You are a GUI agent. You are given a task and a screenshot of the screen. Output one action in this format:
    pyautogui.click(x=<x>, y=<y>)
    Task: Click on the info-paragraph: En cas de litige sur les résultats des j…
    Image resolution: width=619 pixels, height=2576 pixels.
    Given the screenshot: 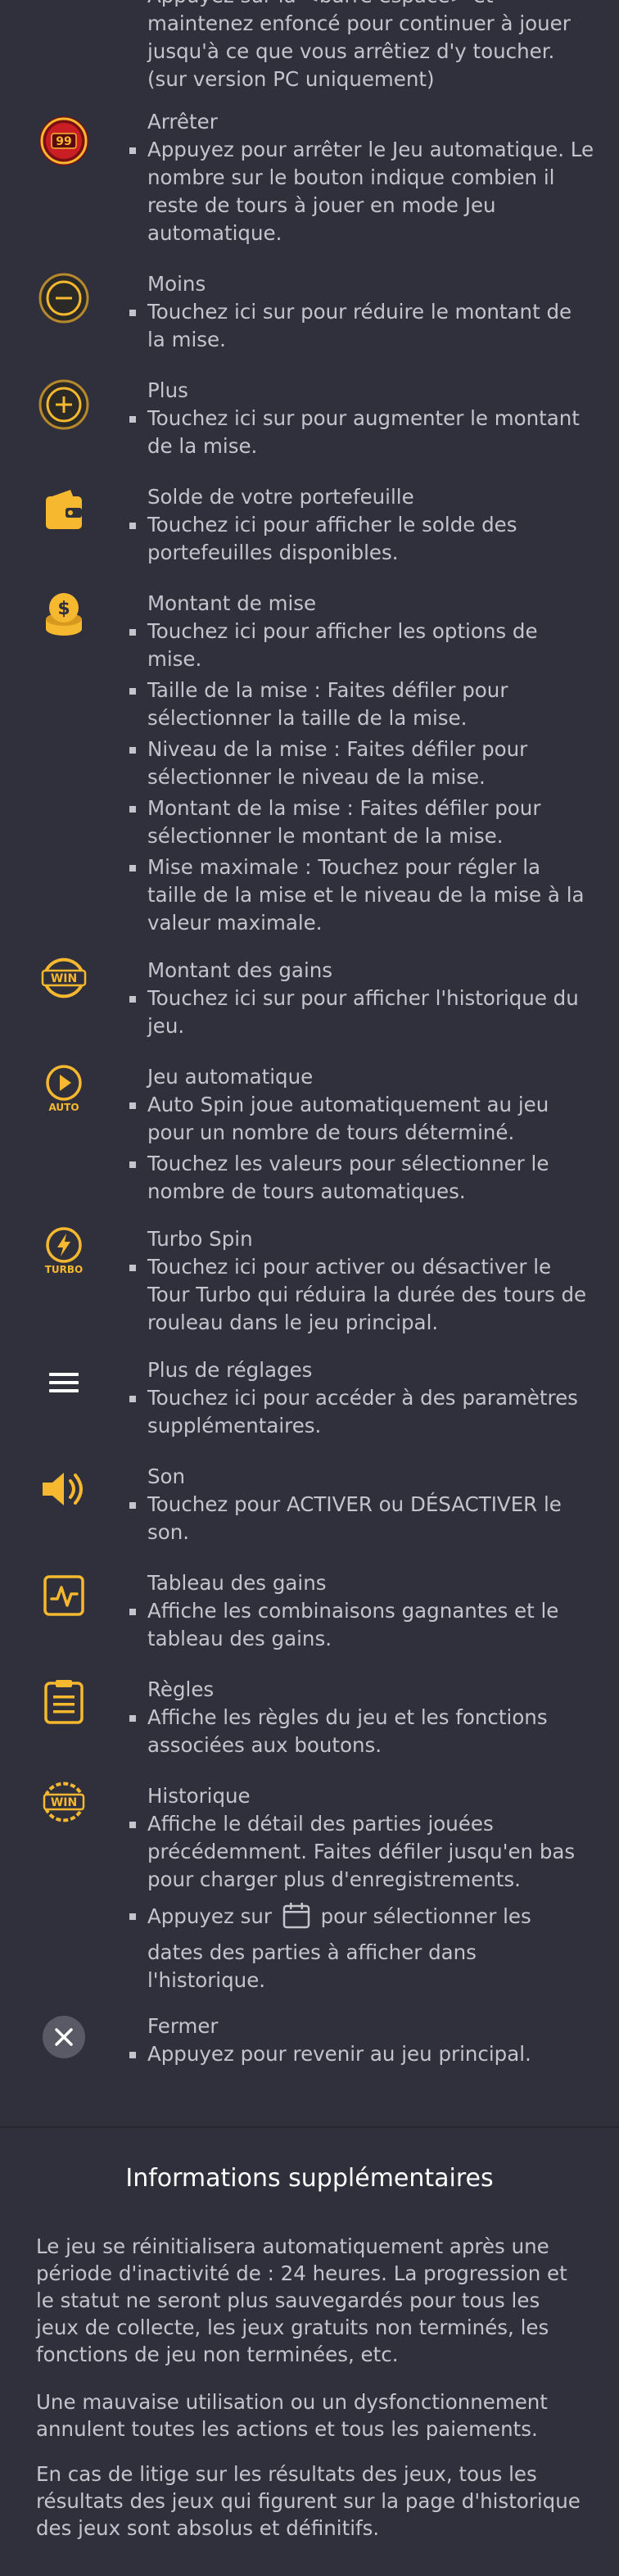 What is the action you would take?
    pyautogui.click(x=308, y=2501)
    